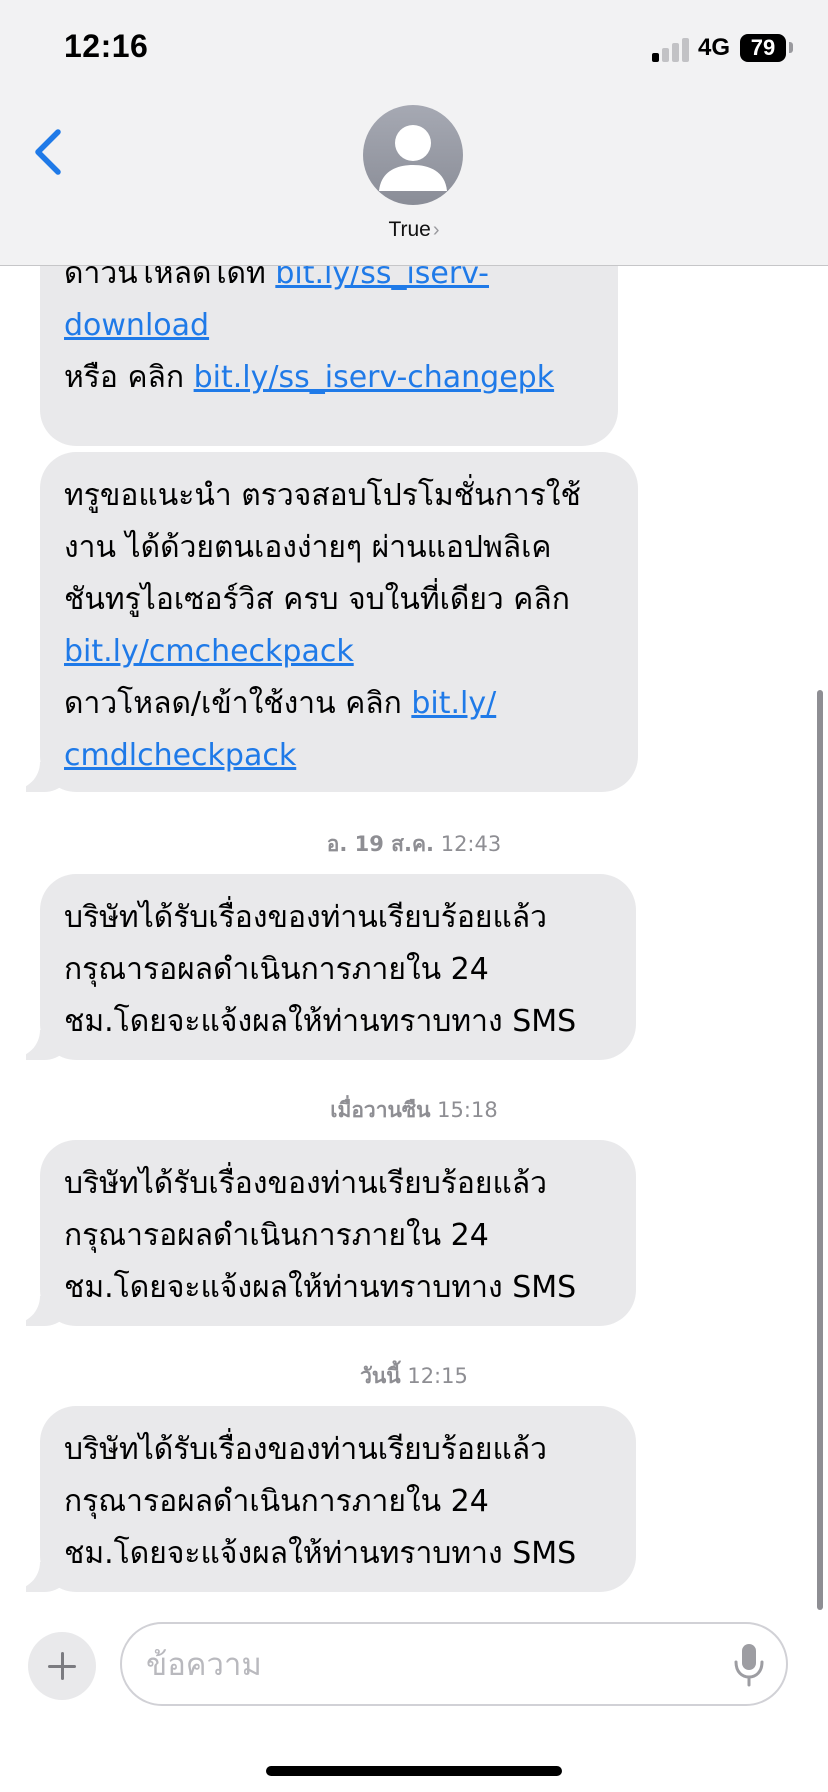 The image size is (828, 1792). I want to click on message-line: ดาวโหลด/เข้าใช้งาน คลิก bit.ly/, so click(339, 704).